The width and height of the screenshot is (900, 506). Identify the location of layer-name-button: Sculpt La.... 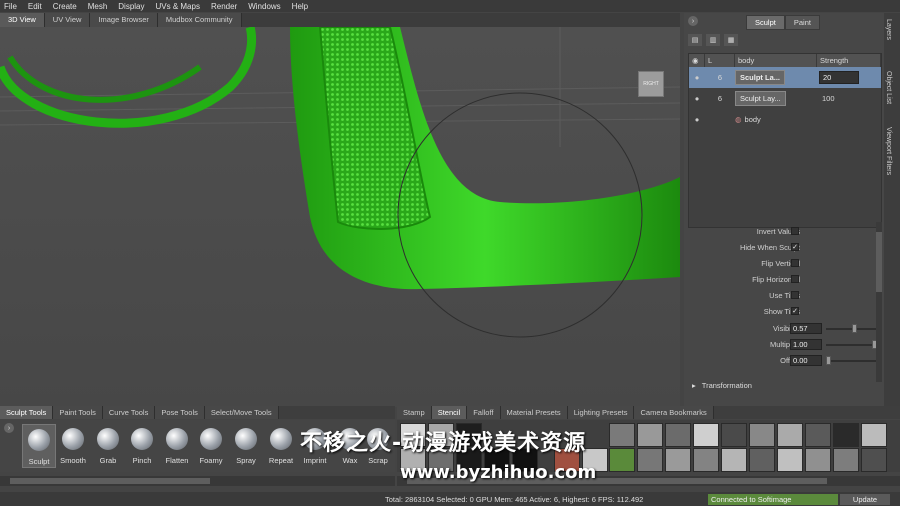
(760, 77).